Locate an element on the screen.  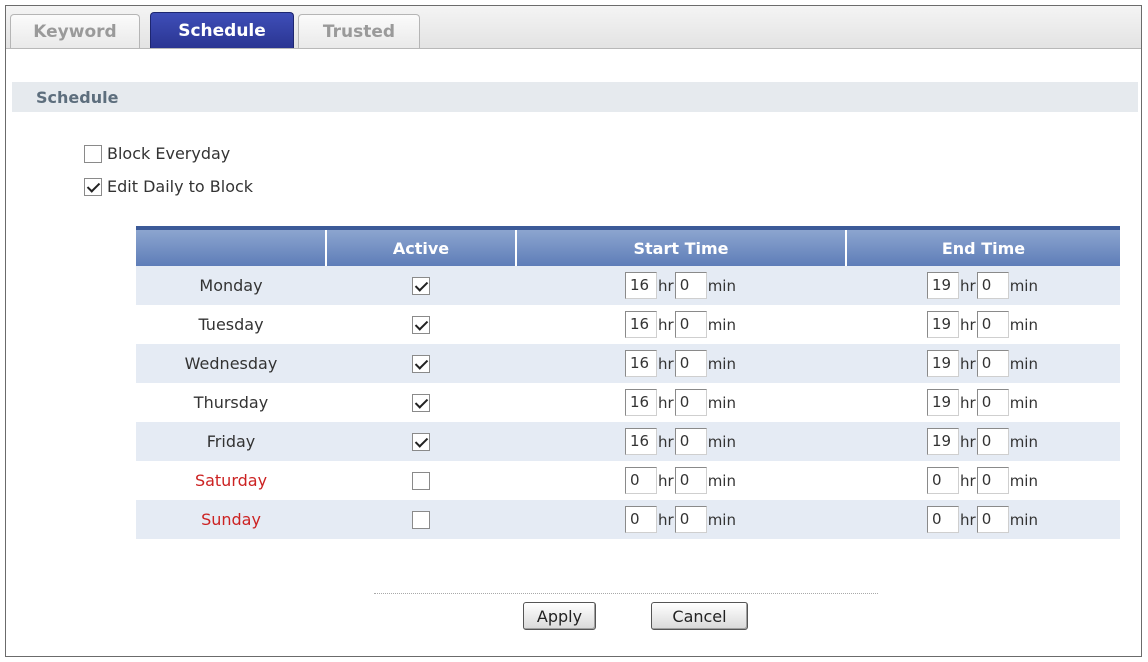
tab-schedule: Schedule is located at coordinates (222, 30).